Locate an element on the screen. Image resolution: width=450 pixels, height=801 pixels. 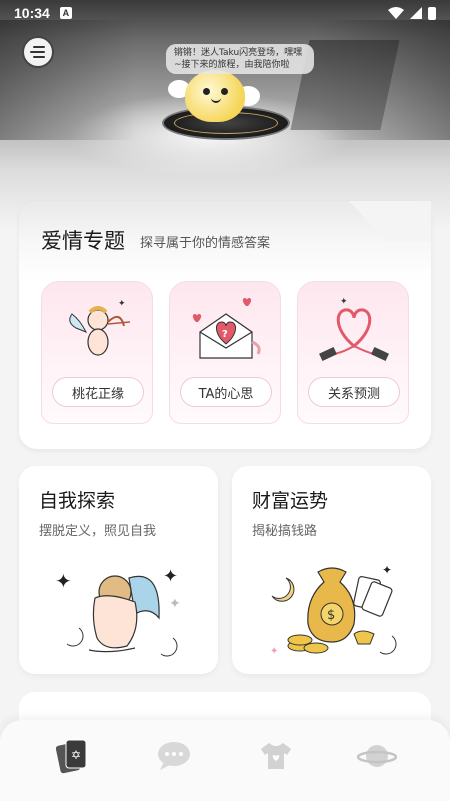
status-icons is located at coordinates (412, 13).